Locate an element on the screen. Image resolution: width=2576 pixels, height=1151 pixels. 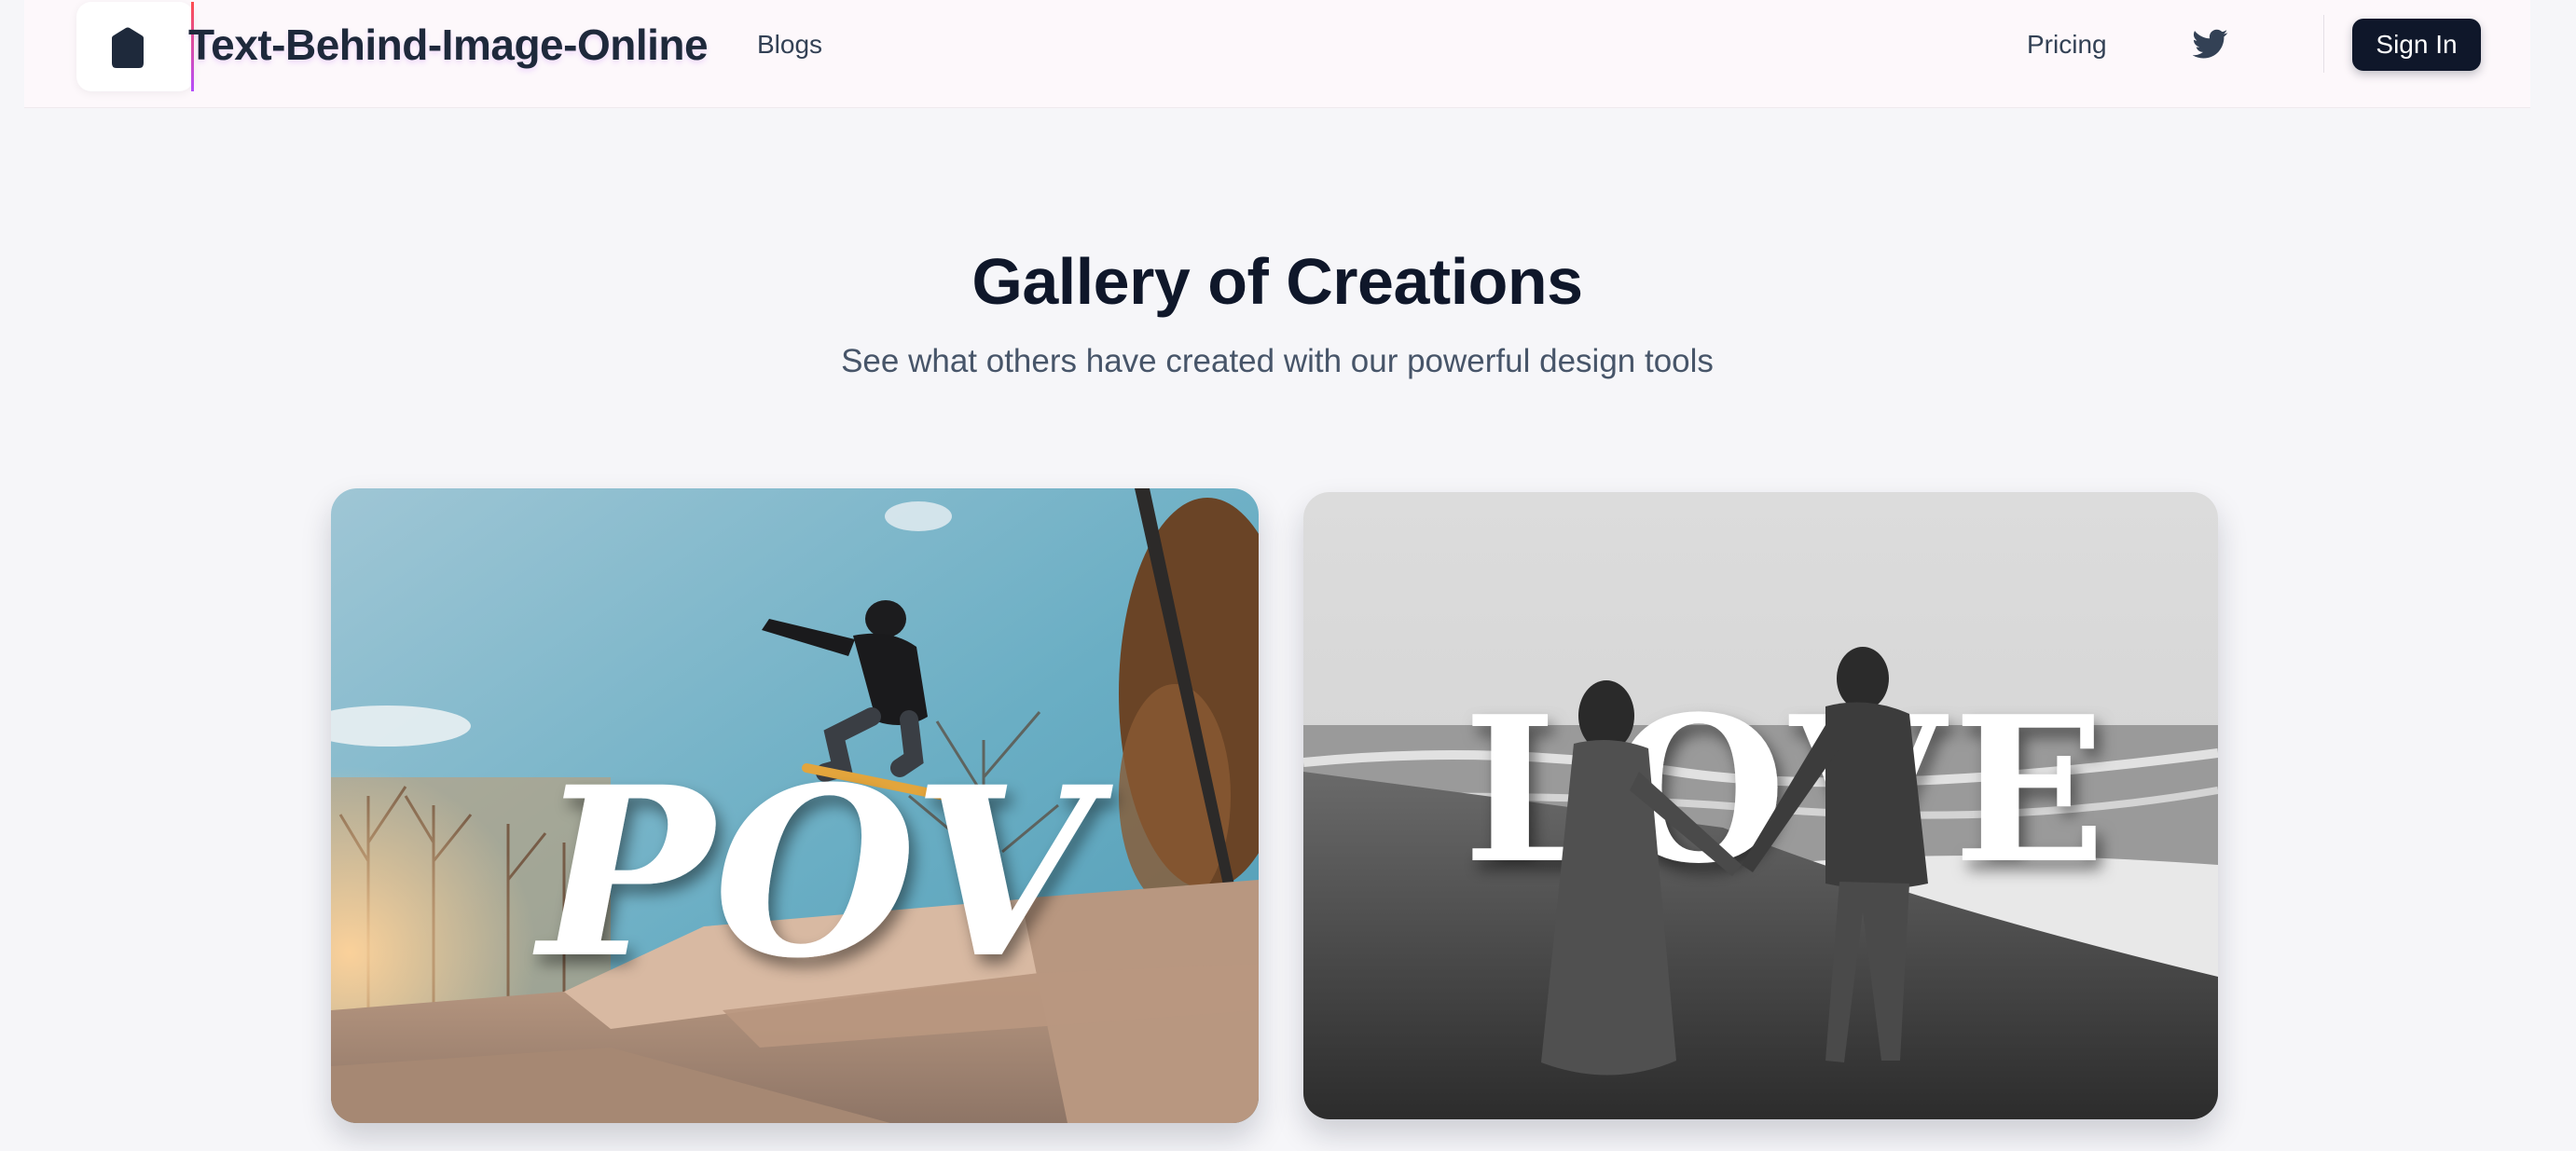
logo-icon is located at coordinates (135, 46).